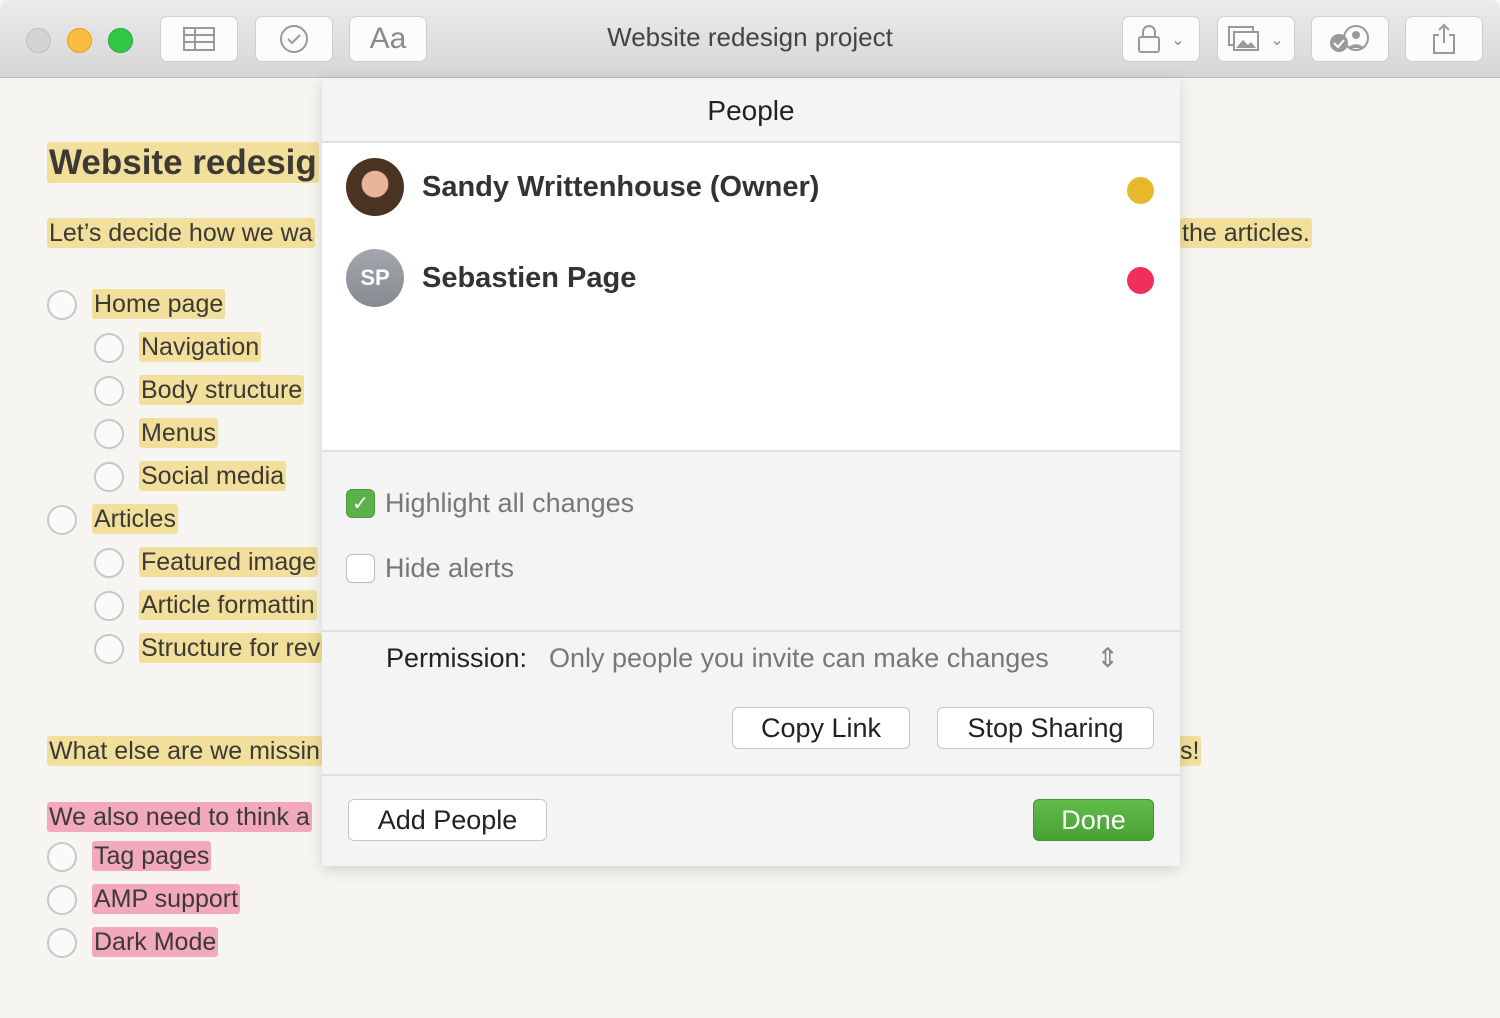 This screenshot has height=1018, width=1500. I want to click on note-title: Website redesig, so click(183, 162).